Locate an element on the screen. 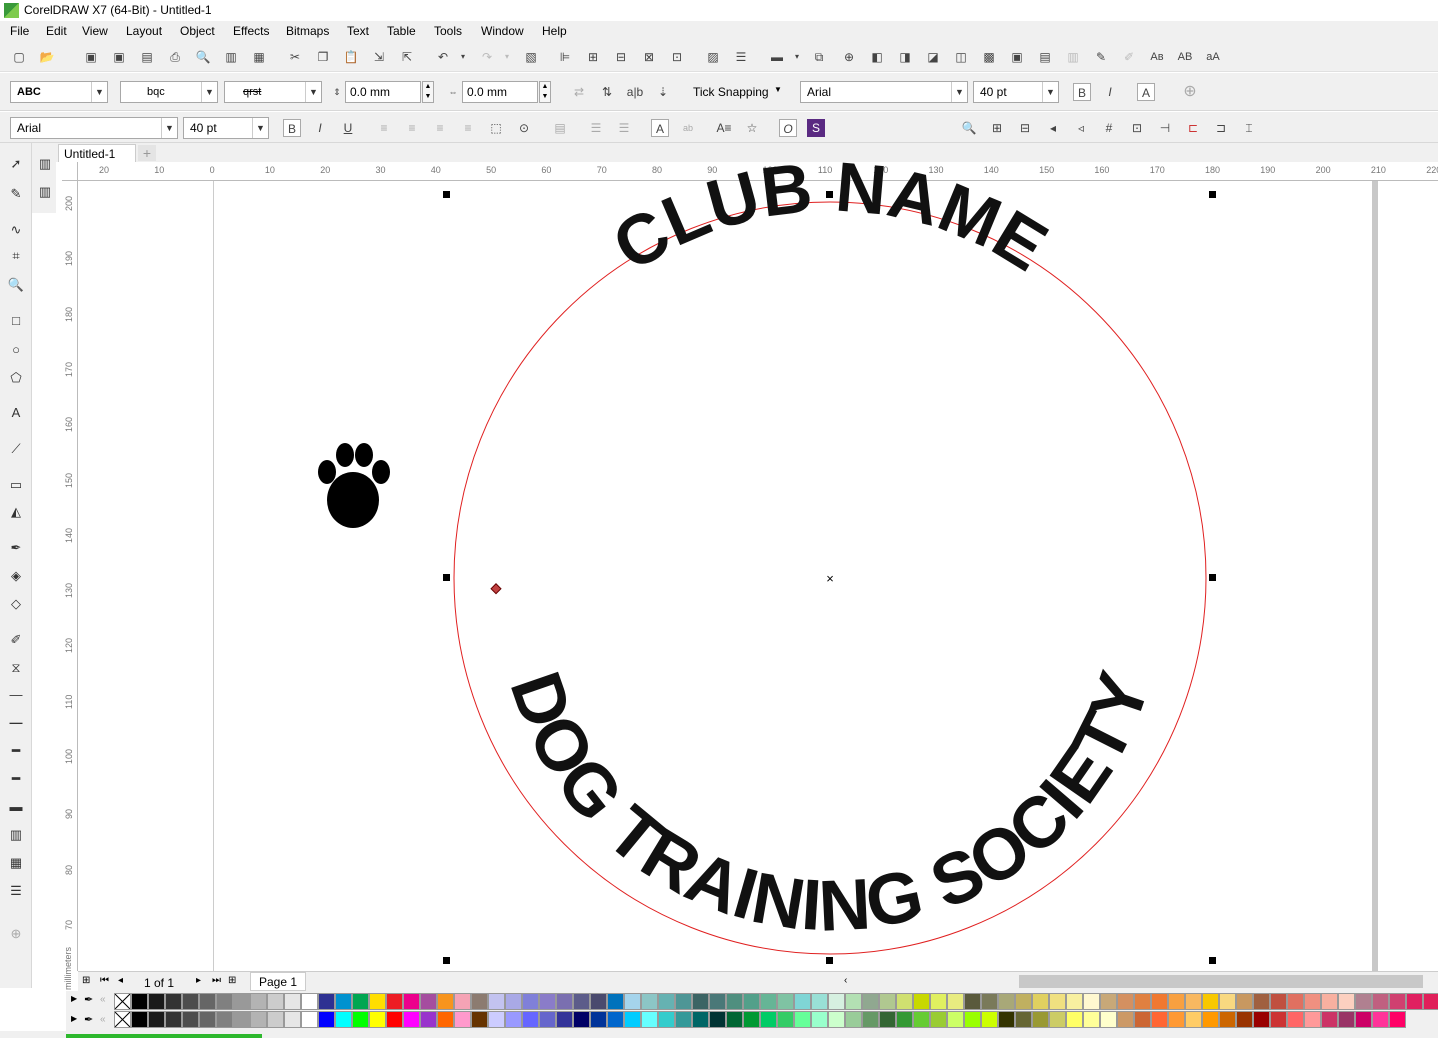  eyedropper-icon: ✒ is located at coordinates (88, 999).